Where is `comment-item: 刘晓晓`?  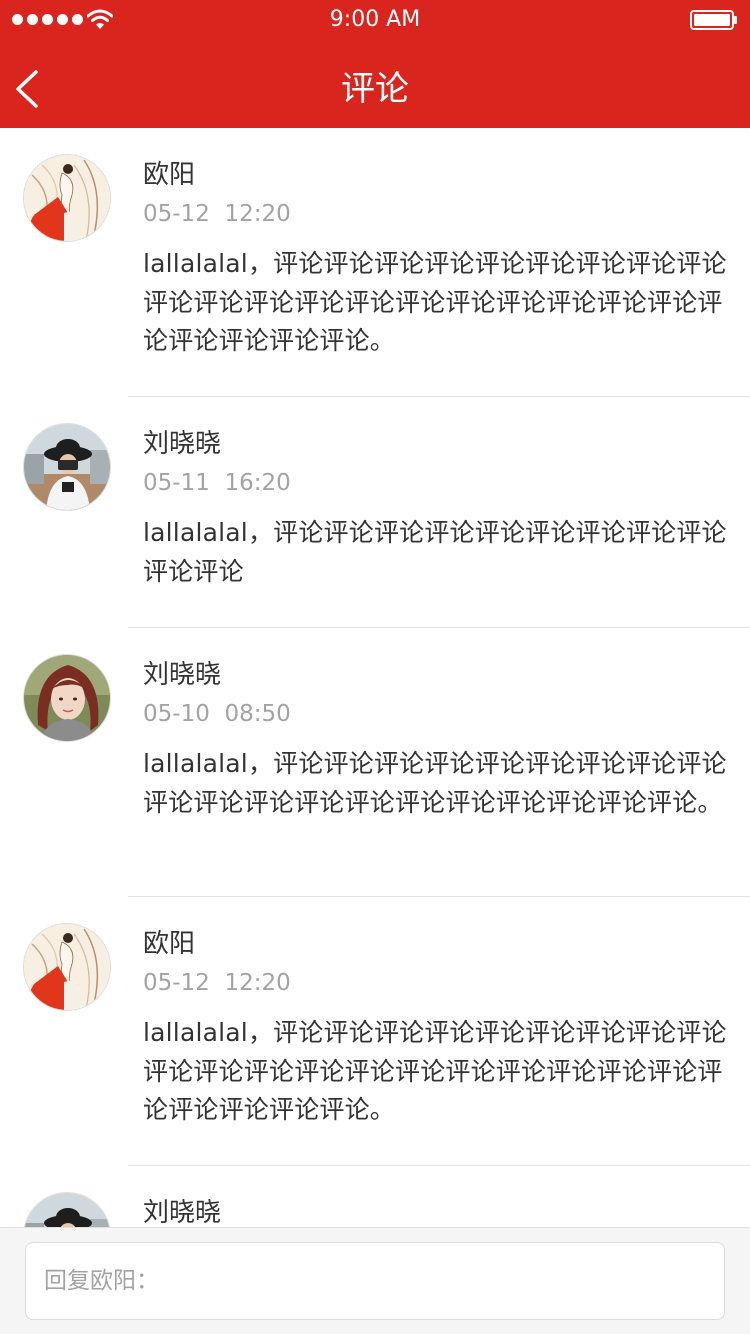 comment-item: 刘晓晓 is located at coordinates (375, 1196).